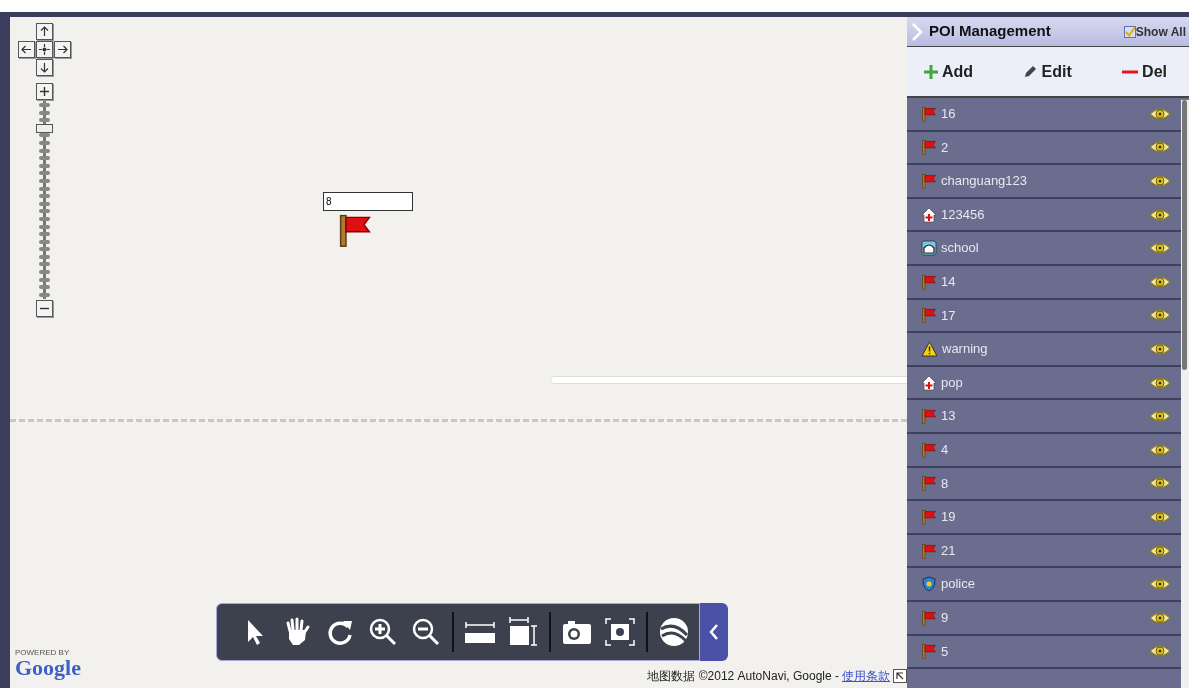  Describe the element at coordinates (952, 382) in the screenshot. I see `poi-label: pop` at that location.